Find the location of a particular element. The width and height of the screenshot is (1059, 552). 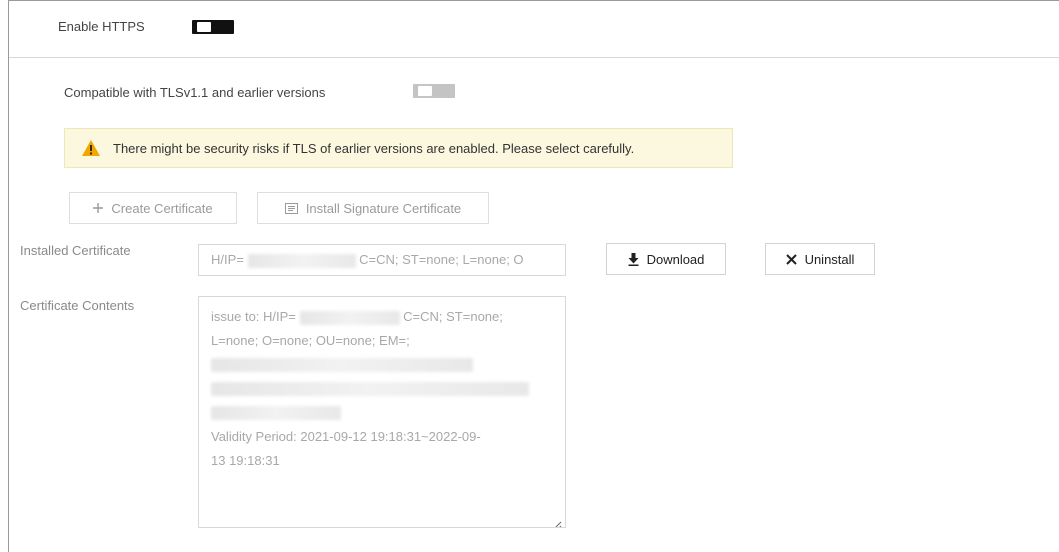

plus-icon is located at coordinates (98, 208).